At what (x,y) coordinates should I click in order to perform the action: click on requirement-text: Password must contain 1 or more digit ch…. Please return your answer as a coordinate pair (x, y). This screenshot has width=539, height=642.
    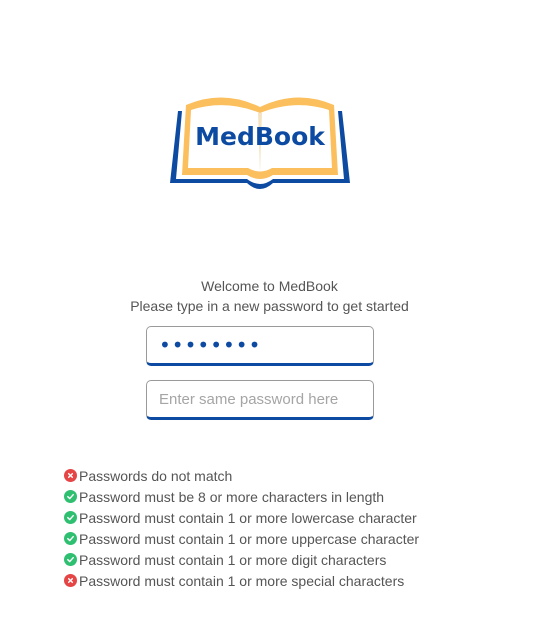
    Looking at the image, I should click on (233, 559).